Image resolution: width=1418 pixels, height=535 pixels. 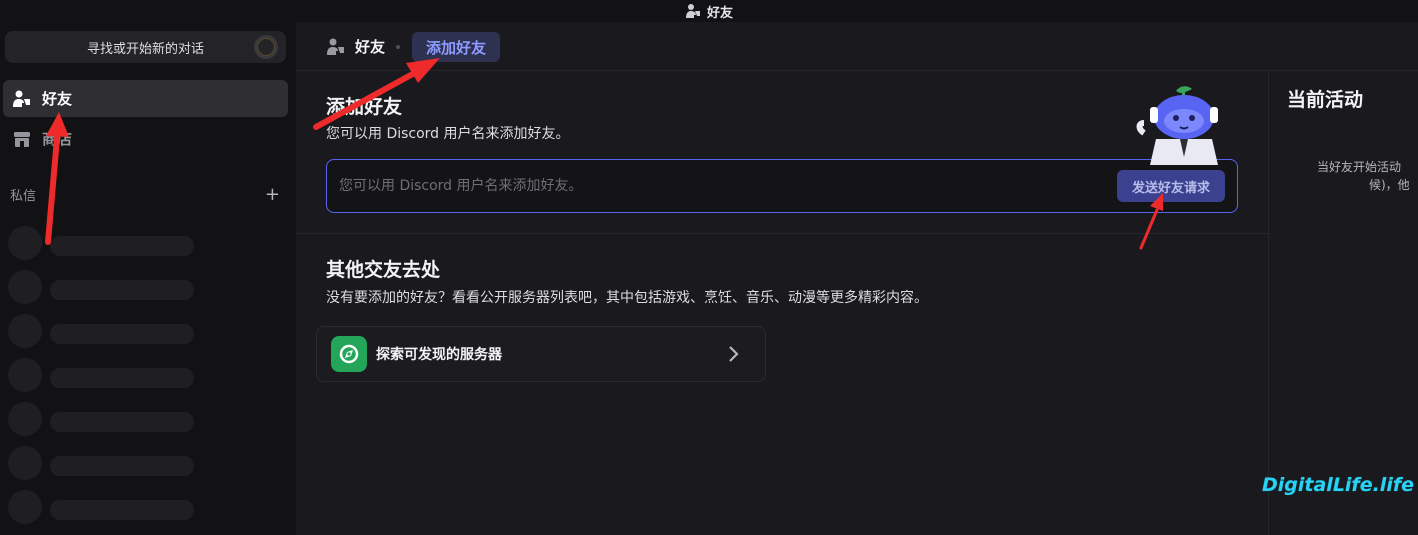 I want to click on sidebar-item-label: 商店, so click(x=57, y=139).